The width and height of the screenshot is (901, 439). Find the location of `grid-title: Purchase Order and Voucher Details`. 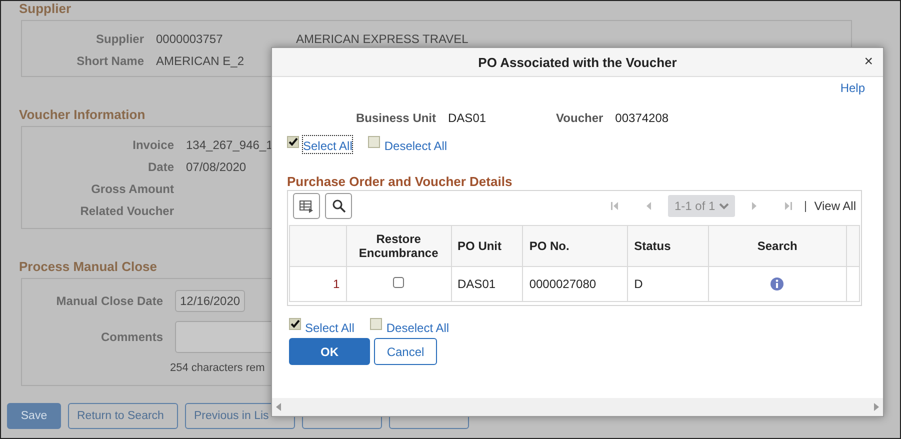

grid-title: Purchase Order and Voucher Details is located at coordinates (400, 181).